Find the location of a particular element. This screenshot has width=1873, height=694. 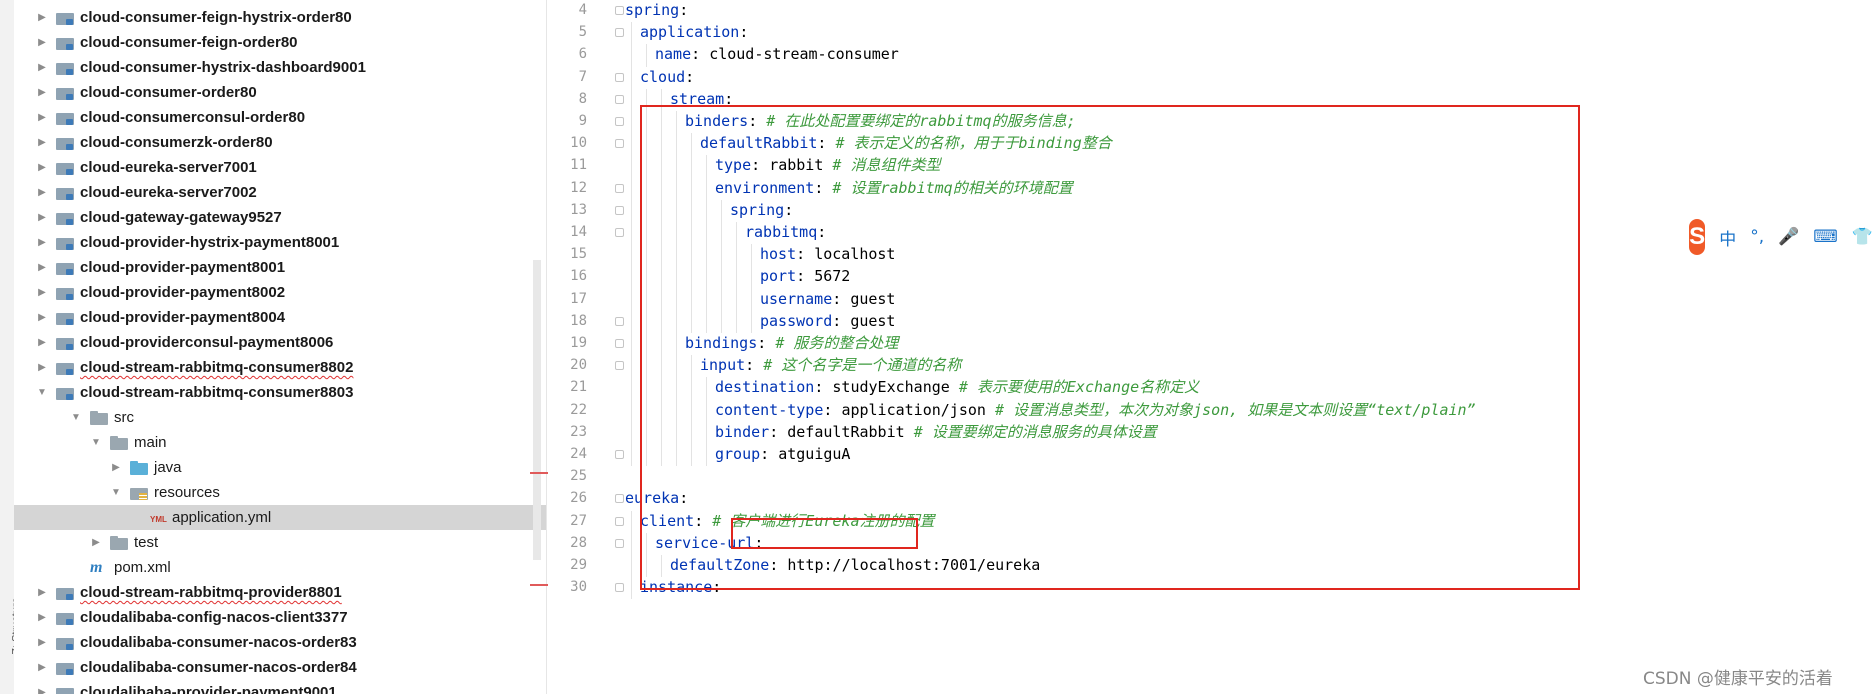

tree-item: ▶ cloud-stream-rabbitmq-consumer8802 is located at coordinates (280, 367).